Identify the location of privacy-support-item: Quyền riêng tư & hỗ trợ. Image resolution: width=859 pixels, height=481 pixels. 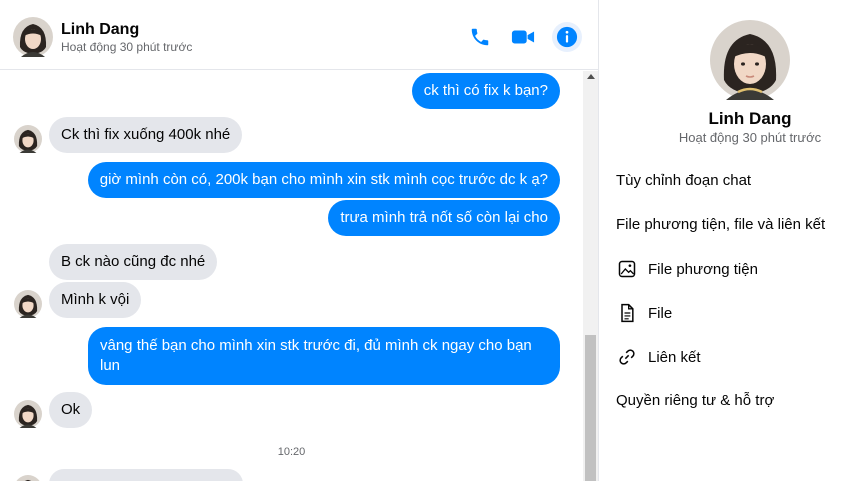
(695, 400).